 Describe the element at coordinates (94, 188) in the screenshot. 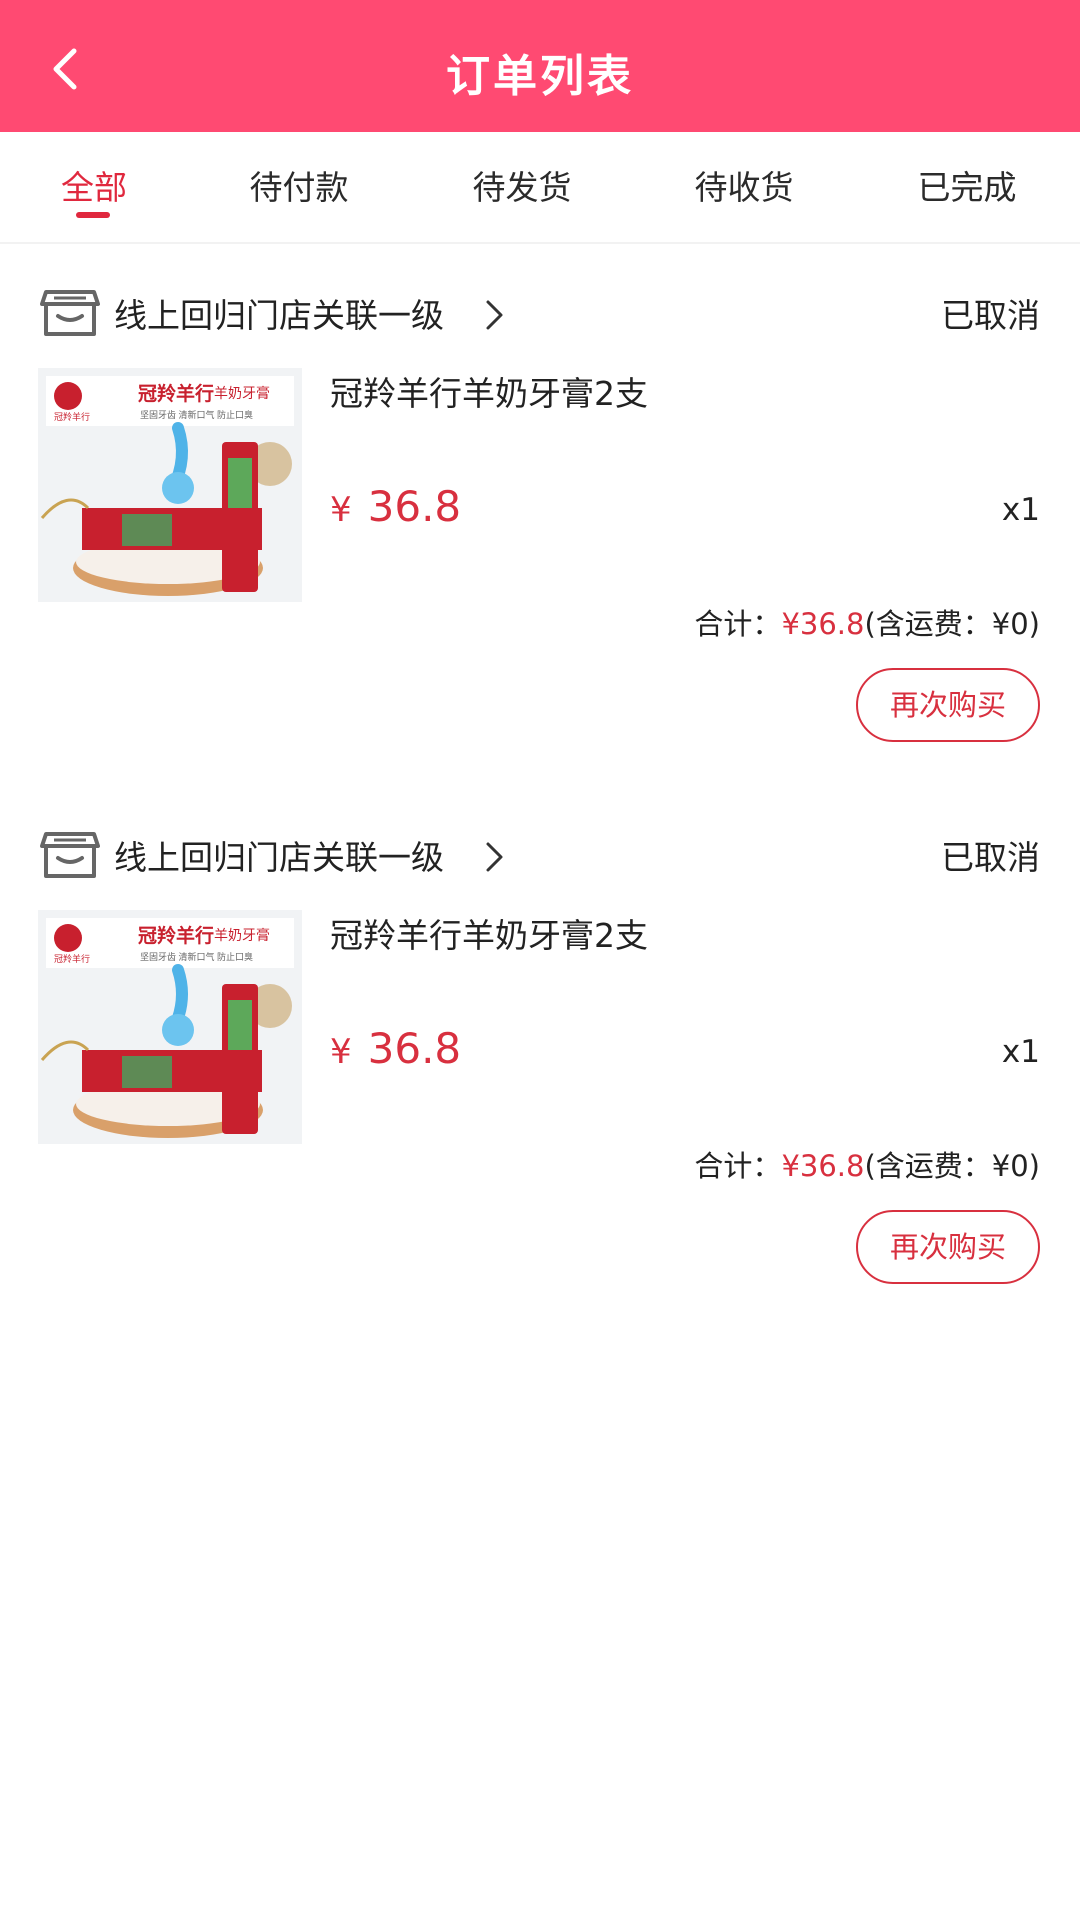

I see `tab-all: 全部` at that location.